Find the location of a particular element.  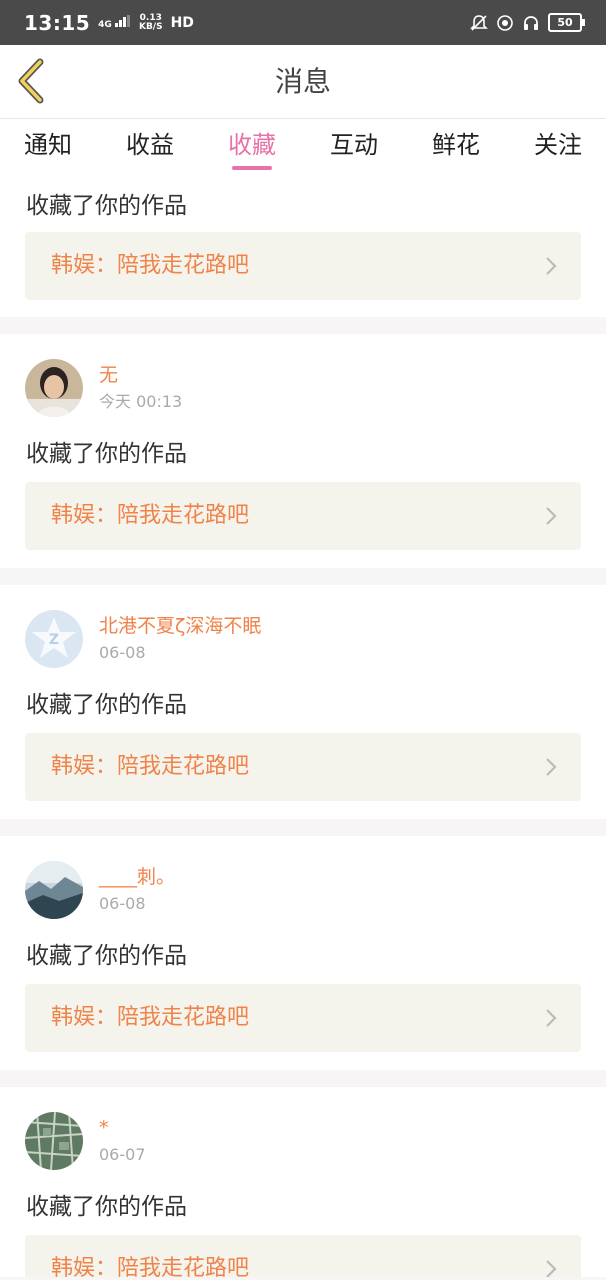

mountain-photo-icon is located at coordinates (54, 890).